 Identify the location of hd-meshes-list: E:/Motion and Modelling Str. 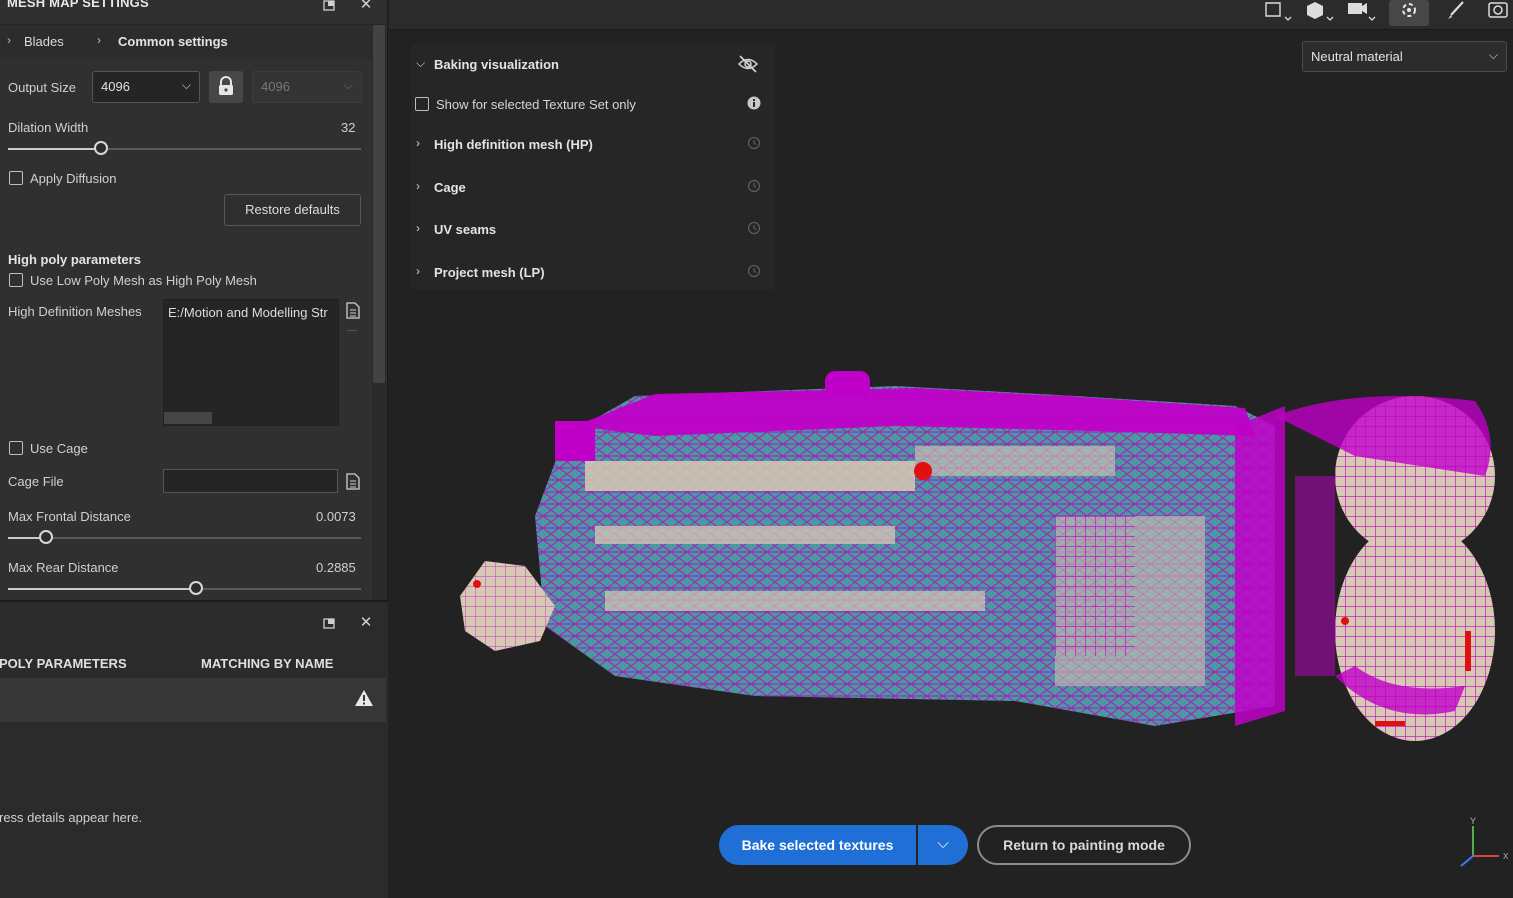
(251, 362).